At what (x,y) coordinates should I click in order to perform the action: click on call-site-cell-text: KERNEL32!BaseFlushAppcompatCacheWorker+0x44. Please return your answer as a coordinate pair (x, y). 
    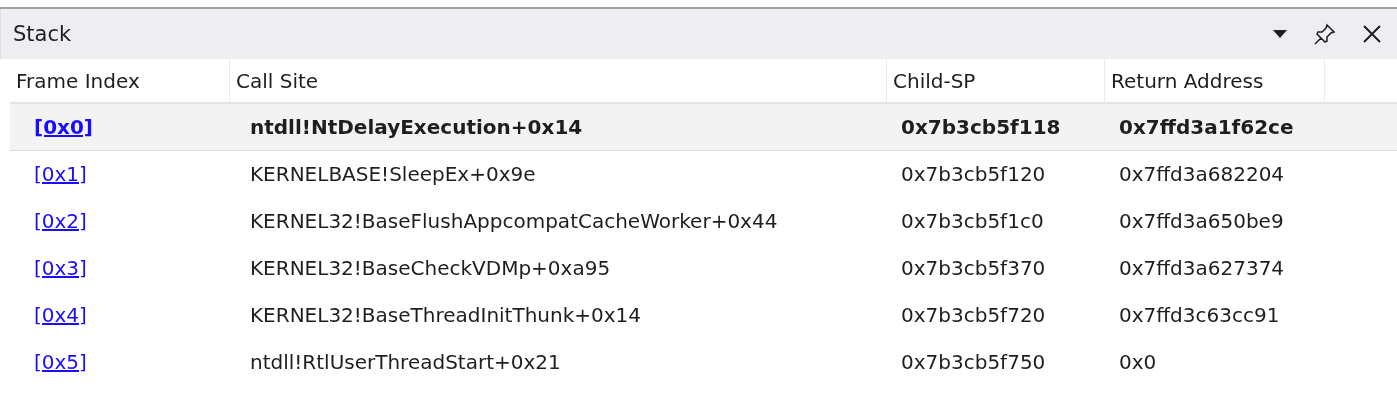
    Looking at the image, I should click on (514, 221).